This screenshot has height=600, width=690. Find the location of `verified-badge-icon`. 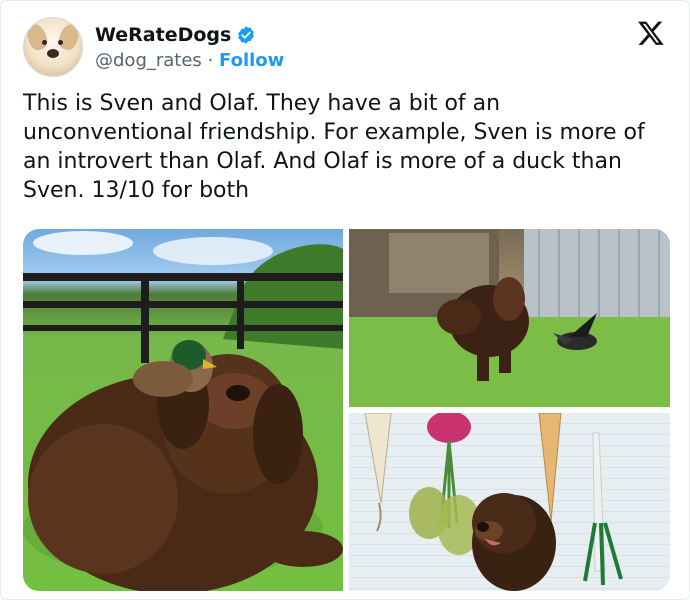

verified-badge-icon is located at coordinates (246, 34).